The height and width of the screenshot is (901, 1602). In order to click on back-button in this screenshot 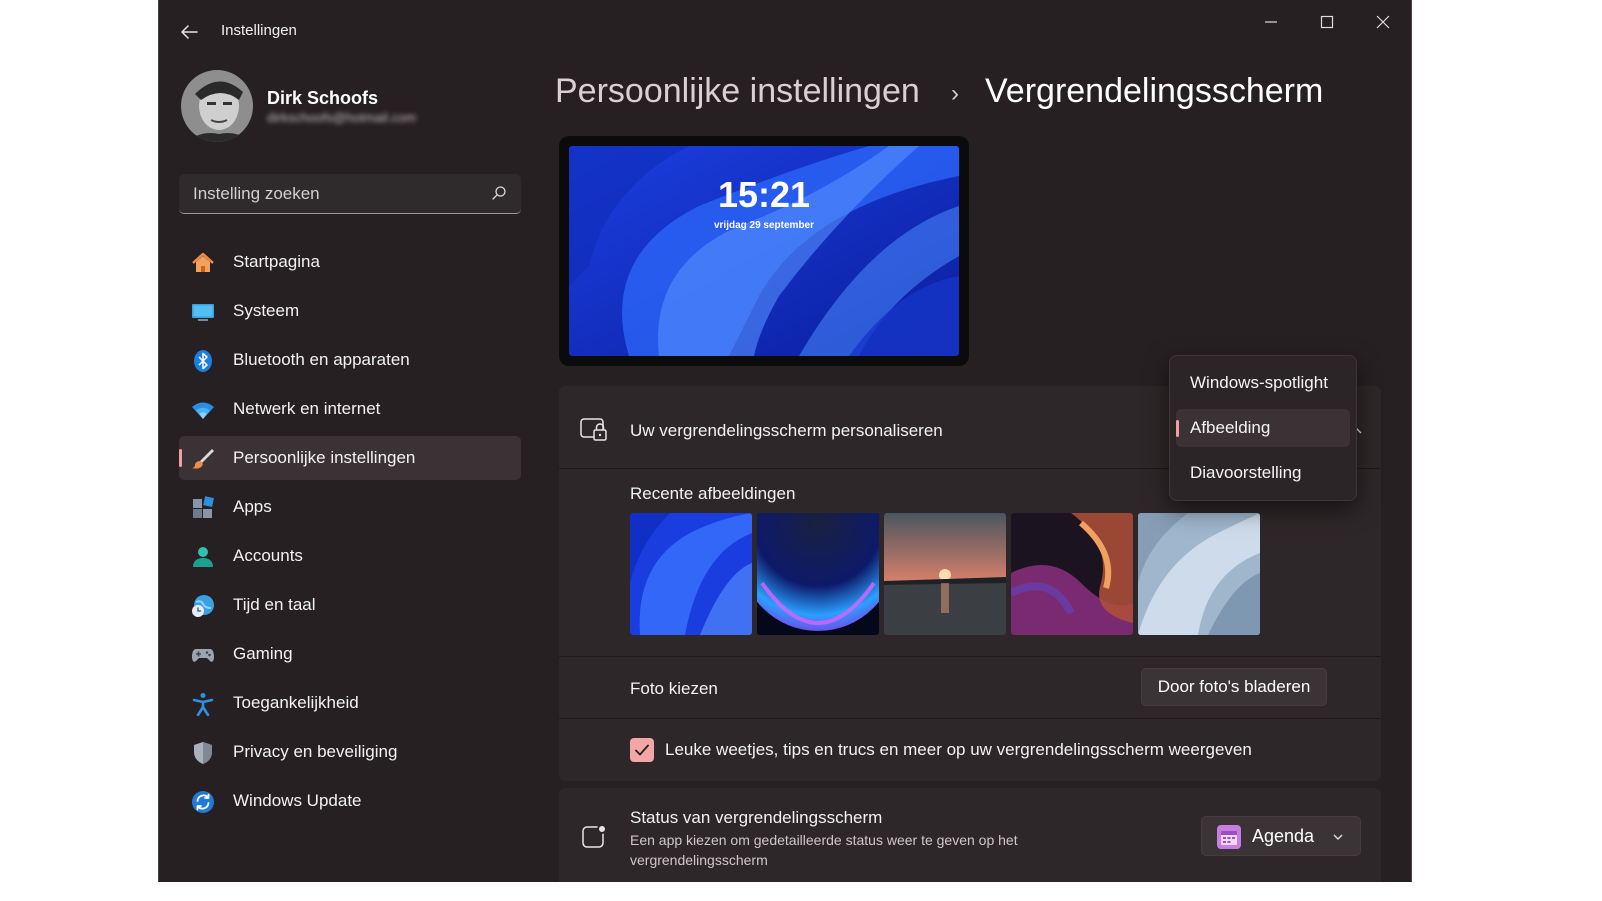, I will do `click(189, 32)`.